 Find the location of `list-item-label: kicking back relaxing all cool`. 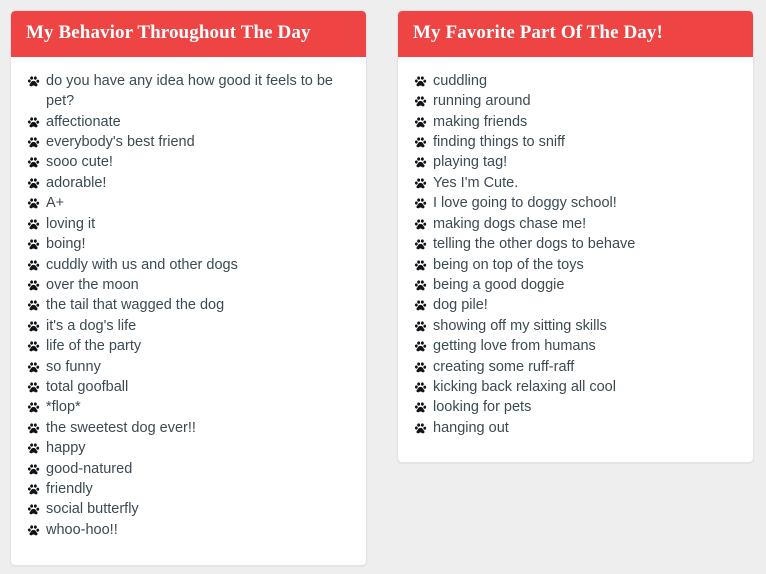

list-item-label: kicking back relaxing all cool is located at coordinates (524, 386).